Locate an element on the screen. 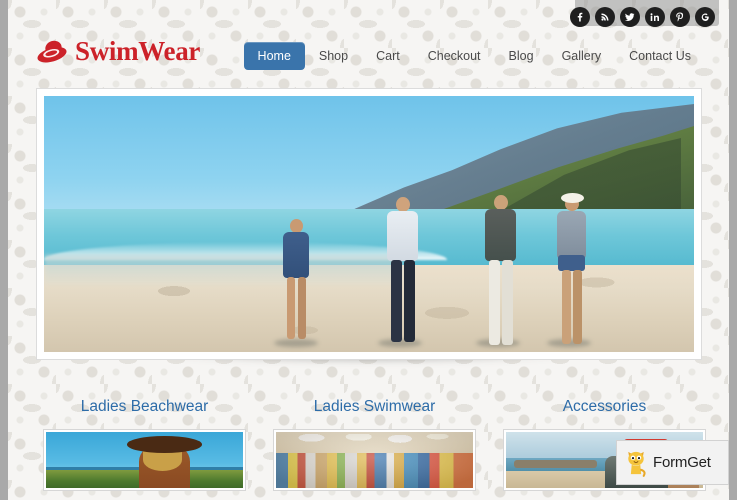  nav-item-checkout: Checkout is located at coordinates (454, 56).